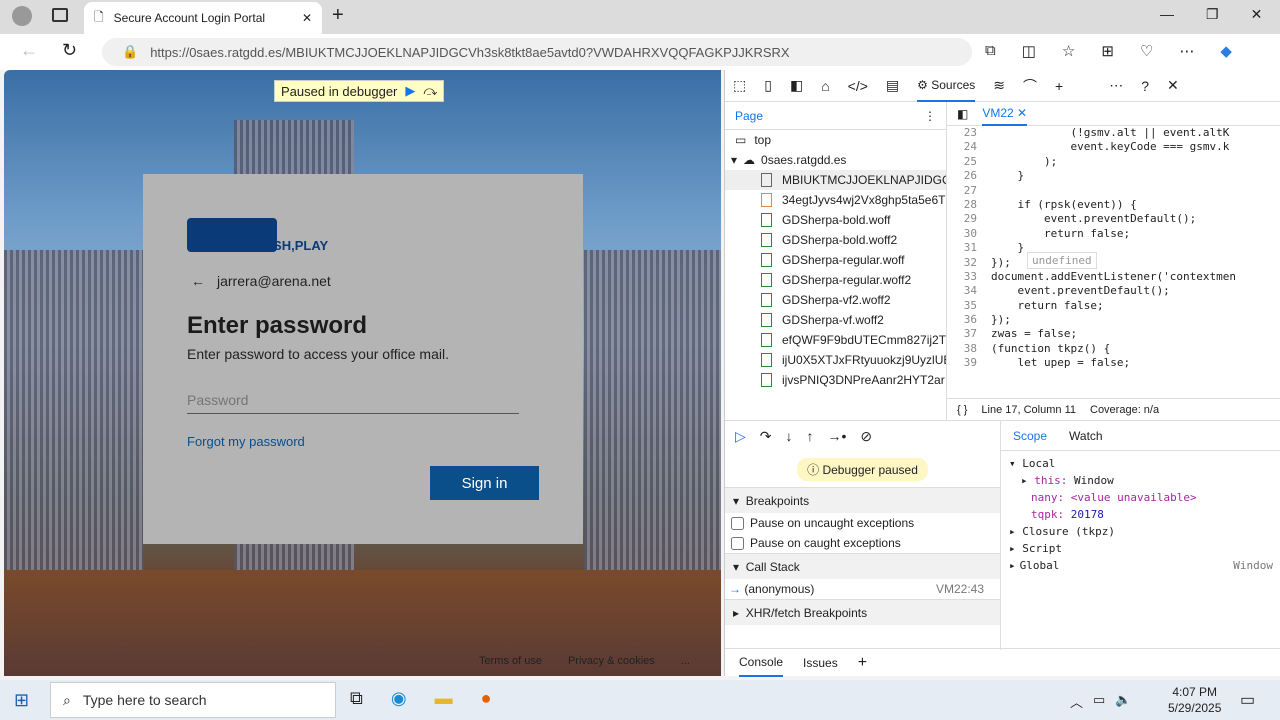 The height and width of the screenshot is (720, 1280). I want to click on xhr-breakpoints-section: ▸ XHR/fetch Breakpoints, so click(862, 612).